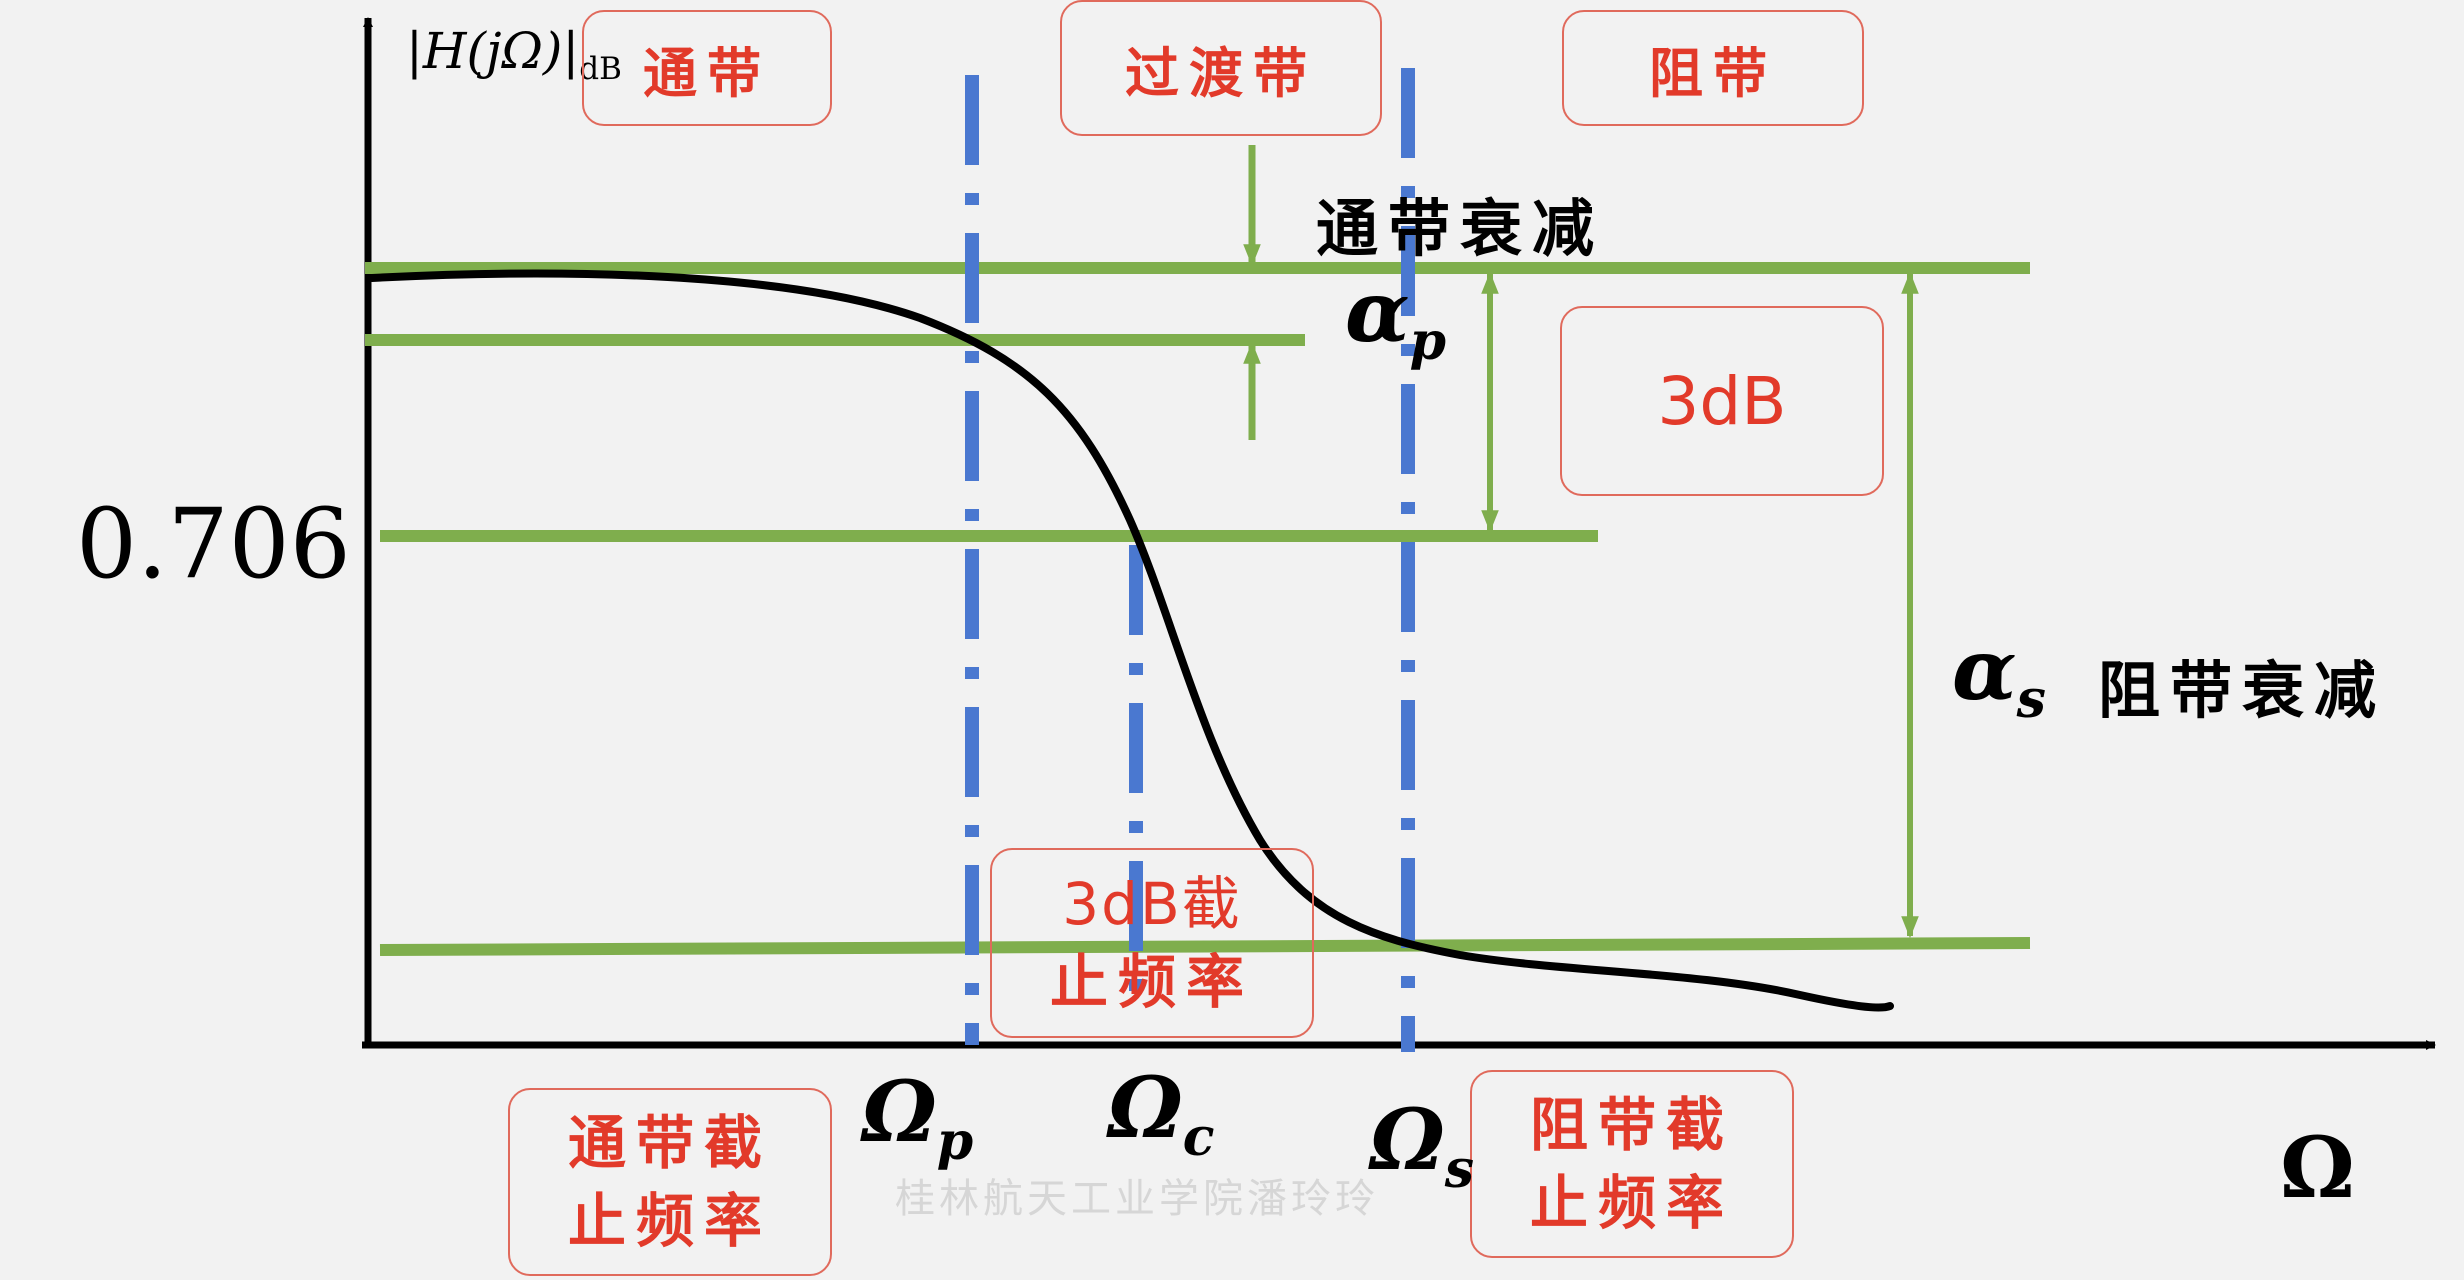 The image size is (2464, 1280). I want to click on omega-p-label: Ωp, so click(917, 1117).